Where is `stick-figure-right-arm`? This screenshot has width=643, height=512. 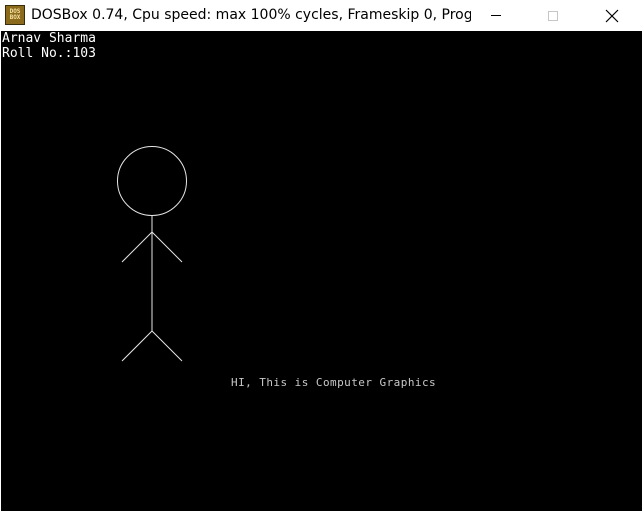 stick-figure-right-arm is located at coordinates (167, 247).